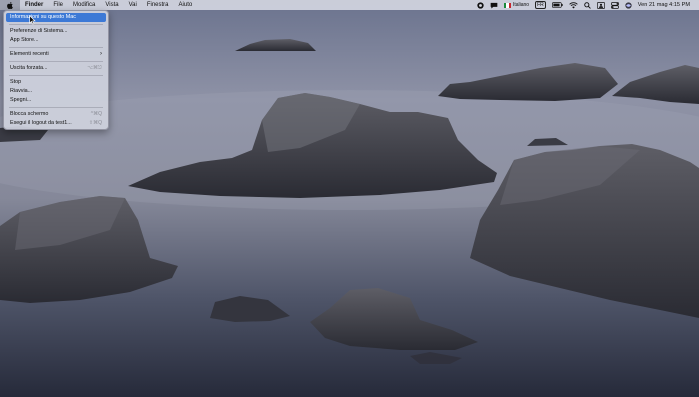 The height and width of the screenshot is (397, 699). I want to click on shortcut-lock-screen: ^⌘Q, so click(96, 114).